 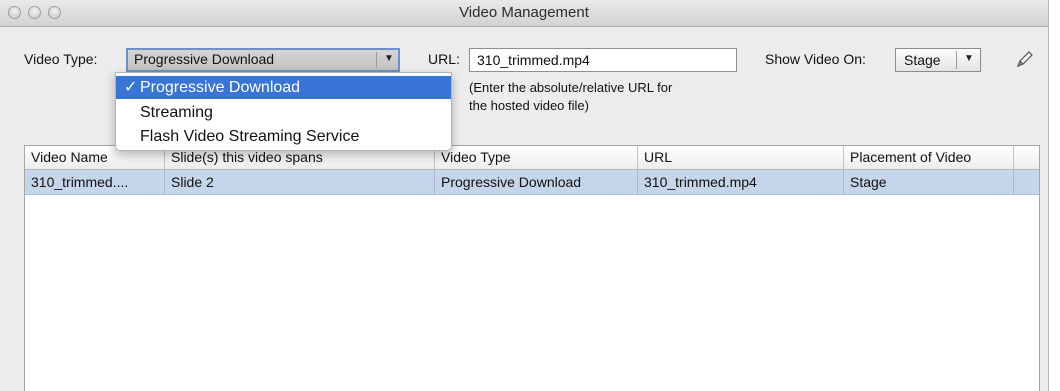 What do you see at coordinates (741, 157) in the screenshot?
I see `column-url: URL` at bounding box center [741, 157].